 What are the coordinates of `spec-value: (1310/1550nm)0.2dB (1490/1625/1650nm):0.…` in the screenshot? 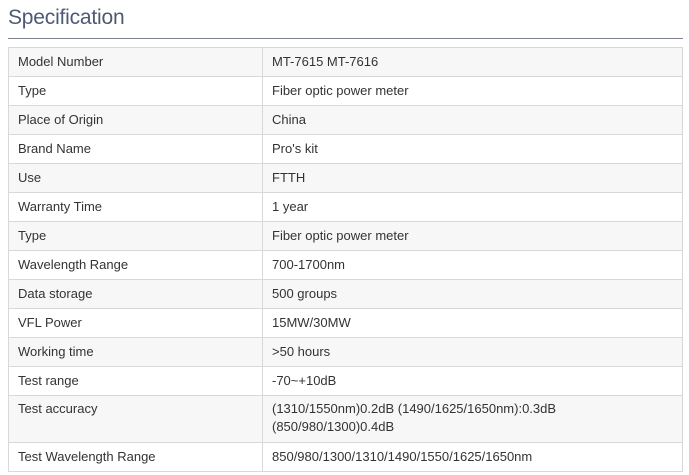 It's located at (472, 419).